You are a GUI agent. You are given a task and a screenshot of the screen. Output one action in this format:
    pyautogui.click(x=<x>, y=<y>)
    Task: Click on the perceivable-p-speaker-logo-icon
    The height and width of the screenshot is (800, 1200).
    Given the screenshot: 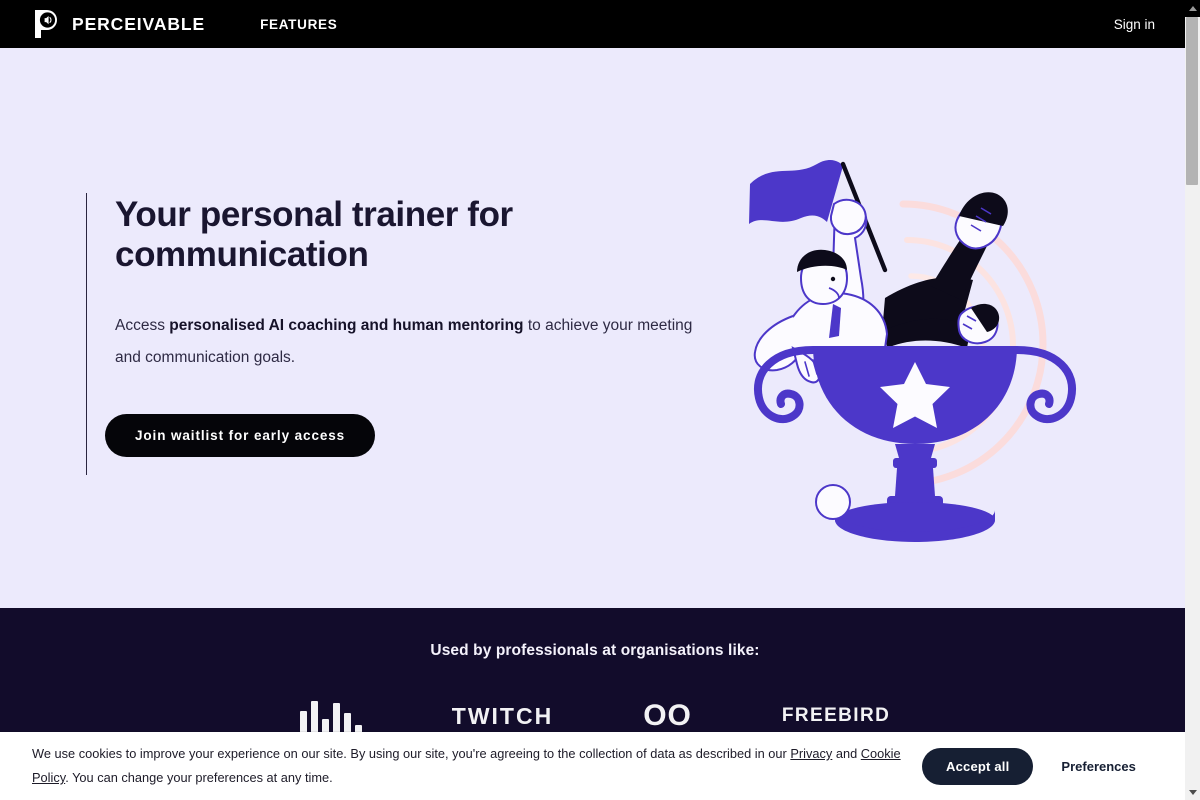 What is the action you would take?
    pyautogui.click(x=46, y=24)
    